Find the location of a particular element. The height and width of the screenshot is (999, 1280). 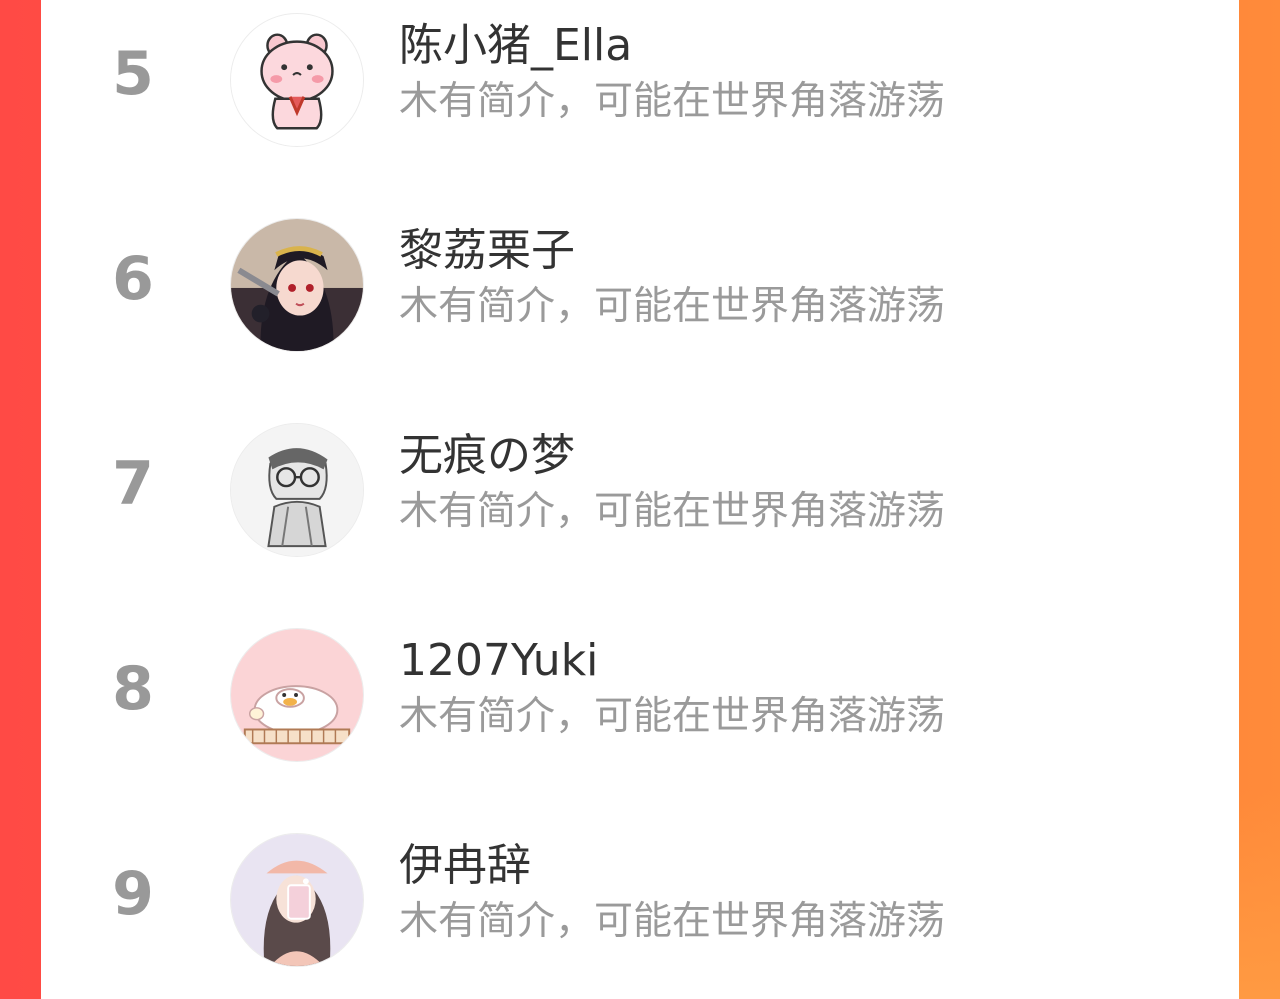

user-name: 无痕の梦 is located at coordinates (487, 456).